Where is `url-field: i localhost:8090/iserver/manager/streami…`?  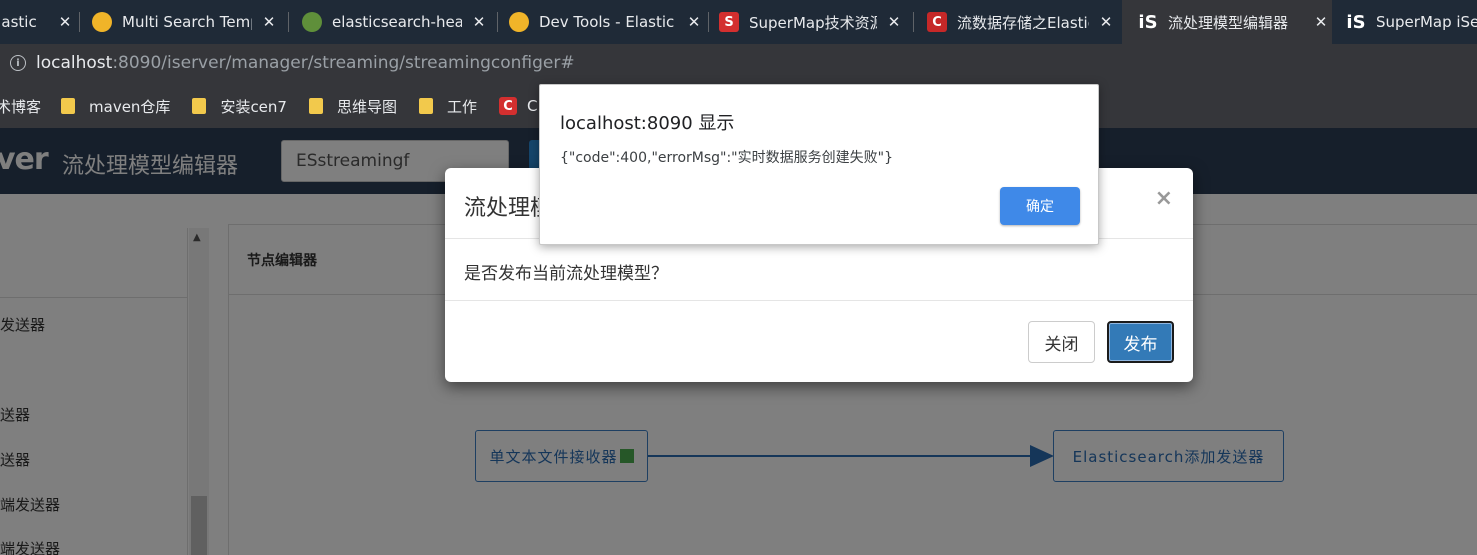
url-field: i localhost:8090/iserver/manager/streami… is located at coordinates (738, 63).